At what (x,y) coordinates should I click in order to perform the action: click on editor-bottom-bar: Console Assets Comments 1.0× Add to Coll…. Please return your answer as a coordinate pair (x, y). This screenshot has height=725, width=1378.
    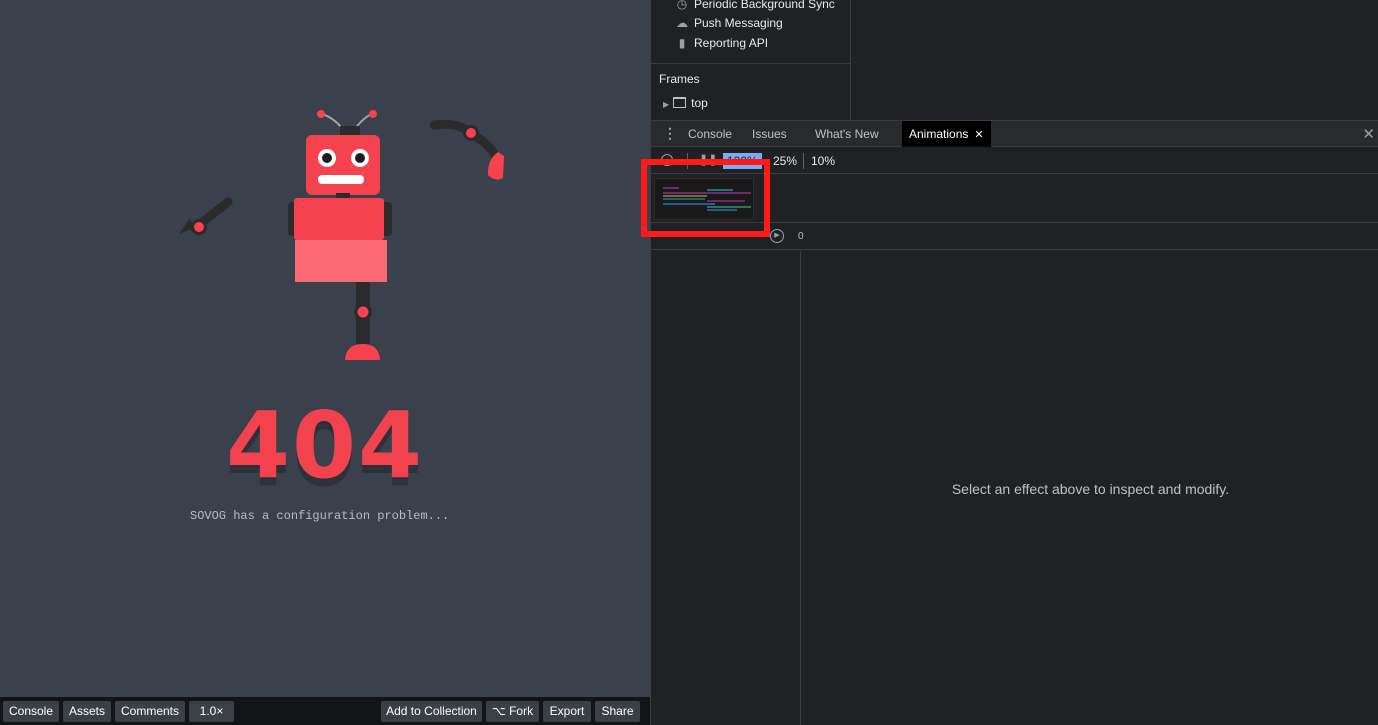
    Looking at the image, I should click on (325, 711).